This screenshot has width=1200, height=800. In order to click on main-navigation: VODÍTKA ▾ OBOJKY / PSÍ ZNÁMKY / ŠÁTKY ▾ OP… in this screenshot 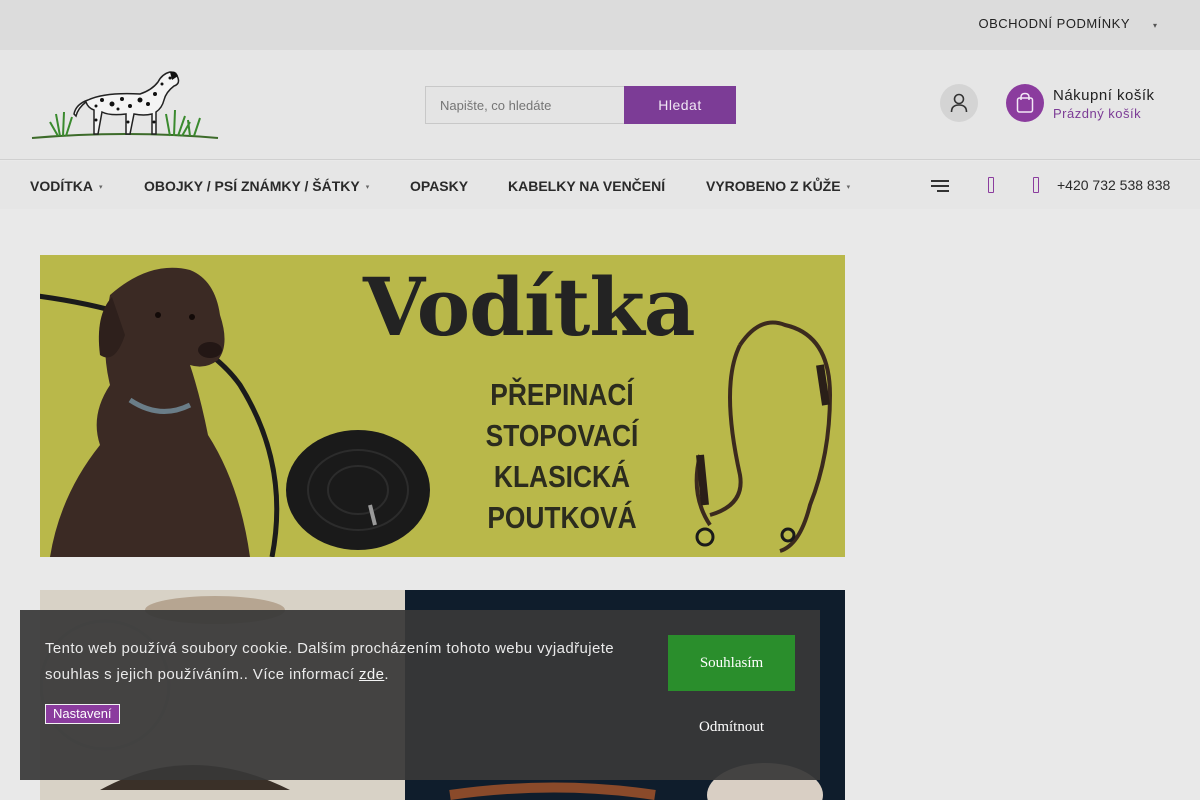, I will do `click(600, 185)`.